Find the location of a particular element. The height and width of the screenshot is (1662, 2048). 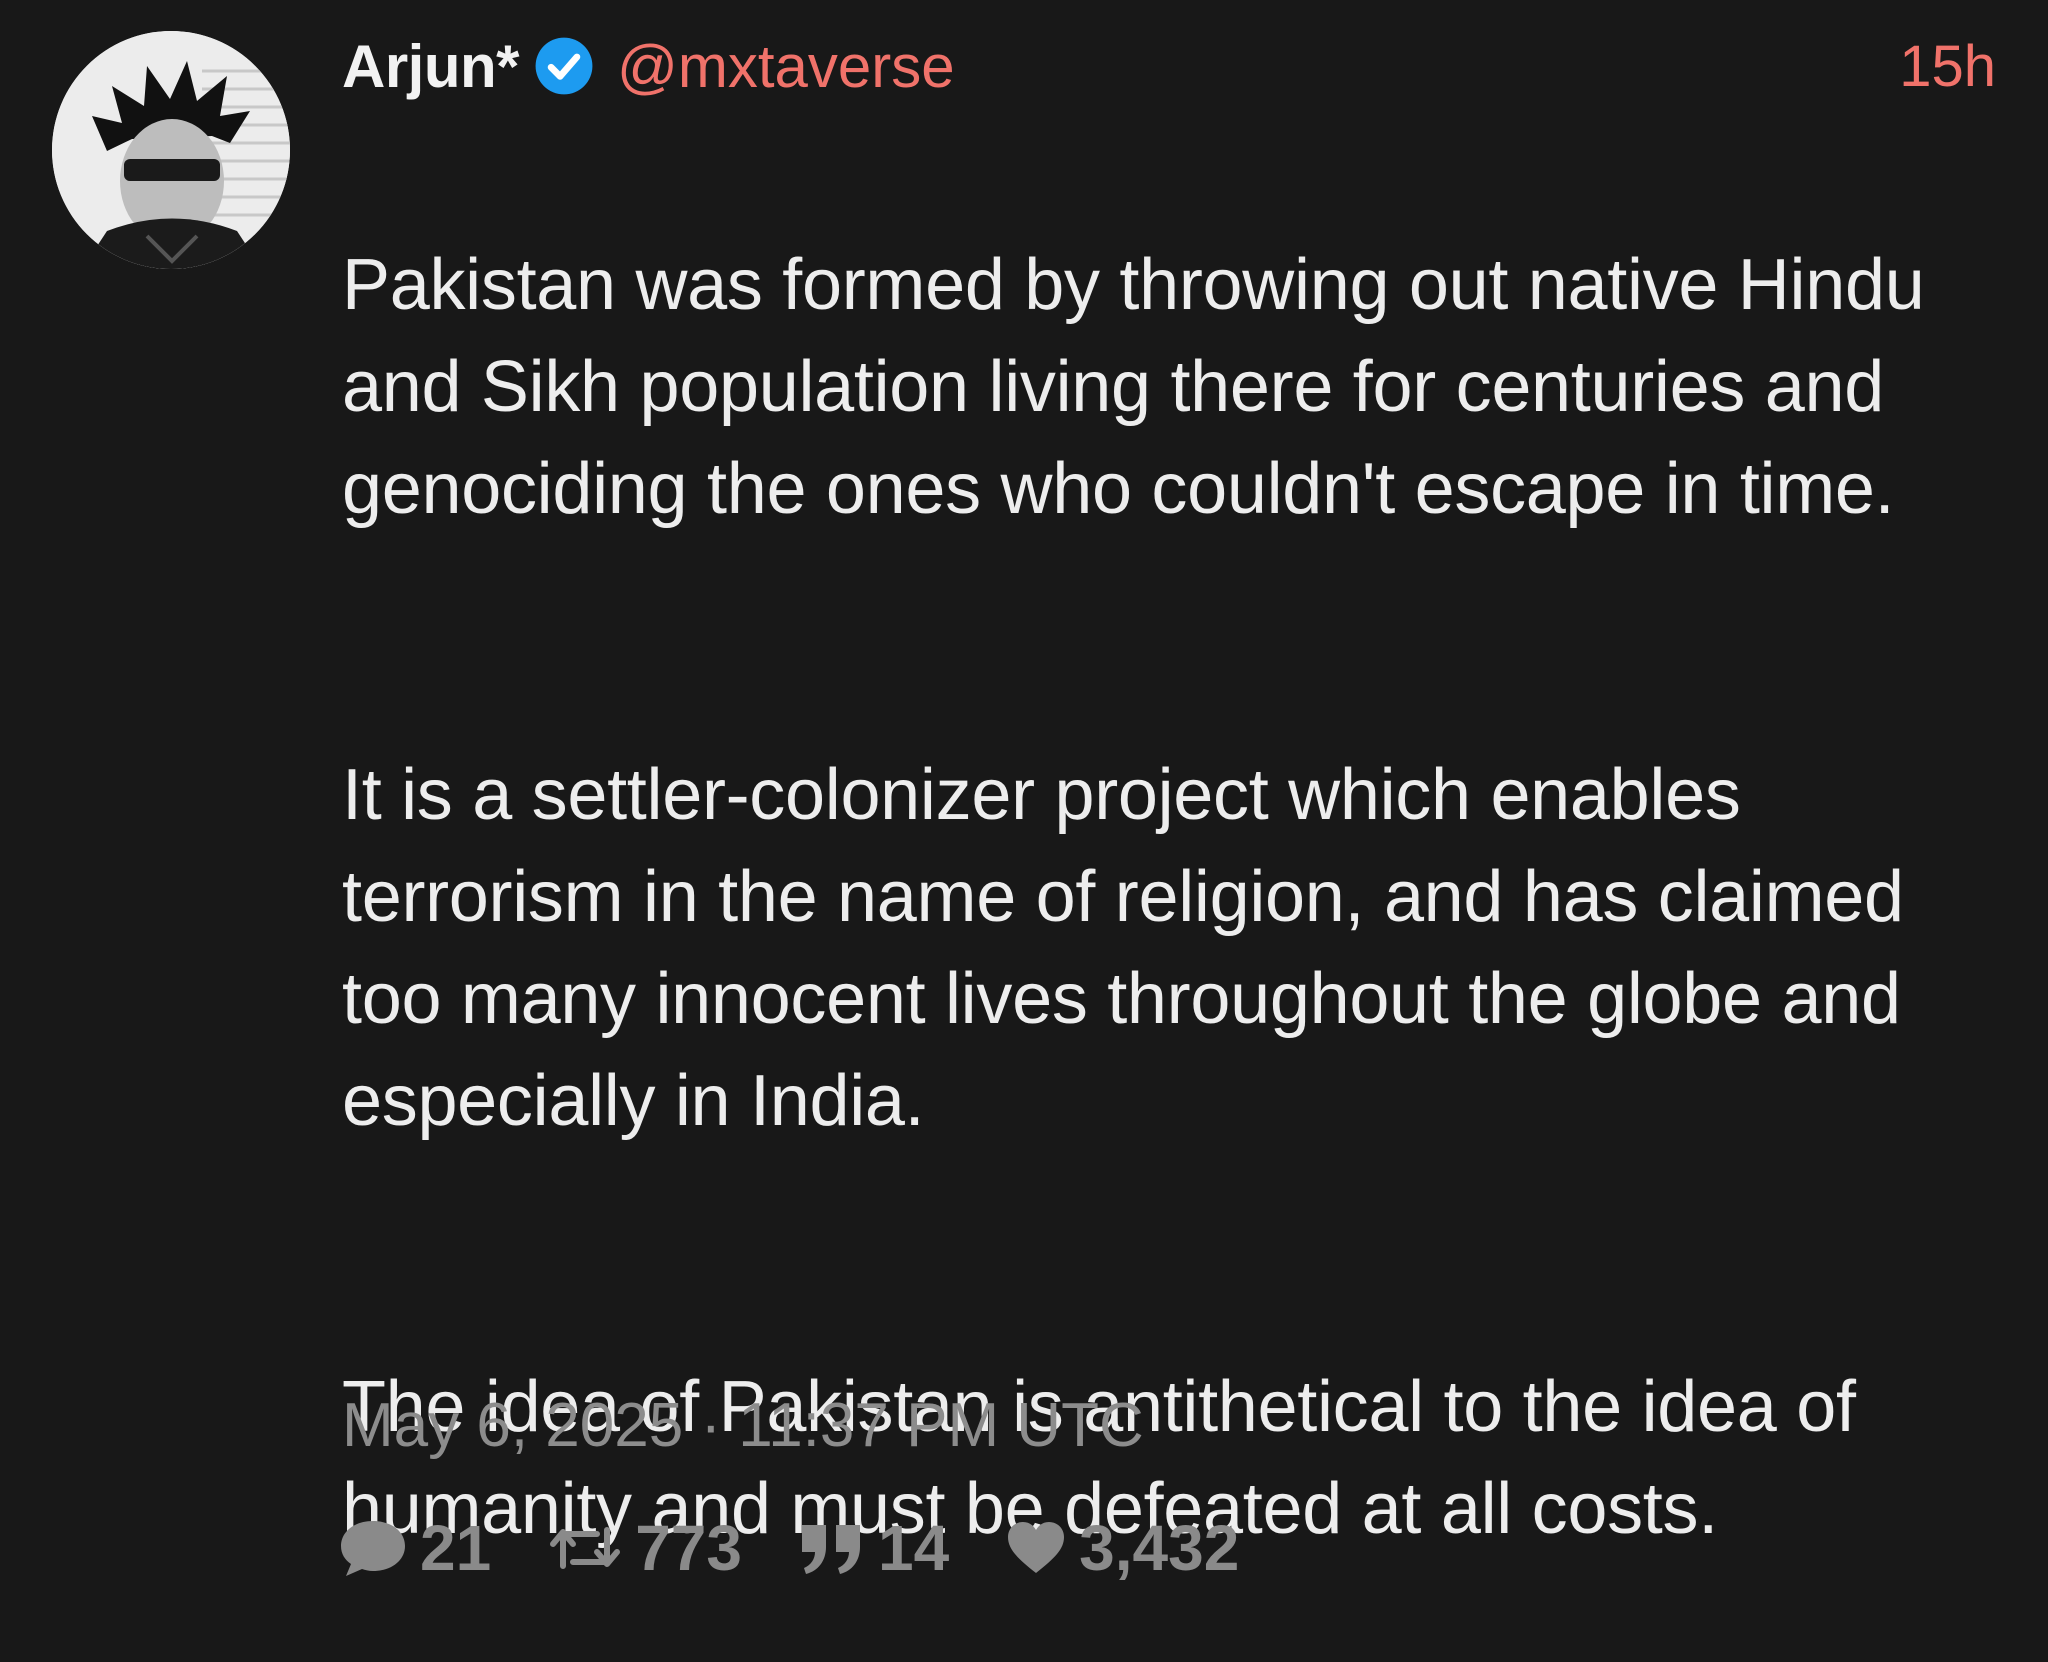

avatar-image is located at coordinates (171, 150).